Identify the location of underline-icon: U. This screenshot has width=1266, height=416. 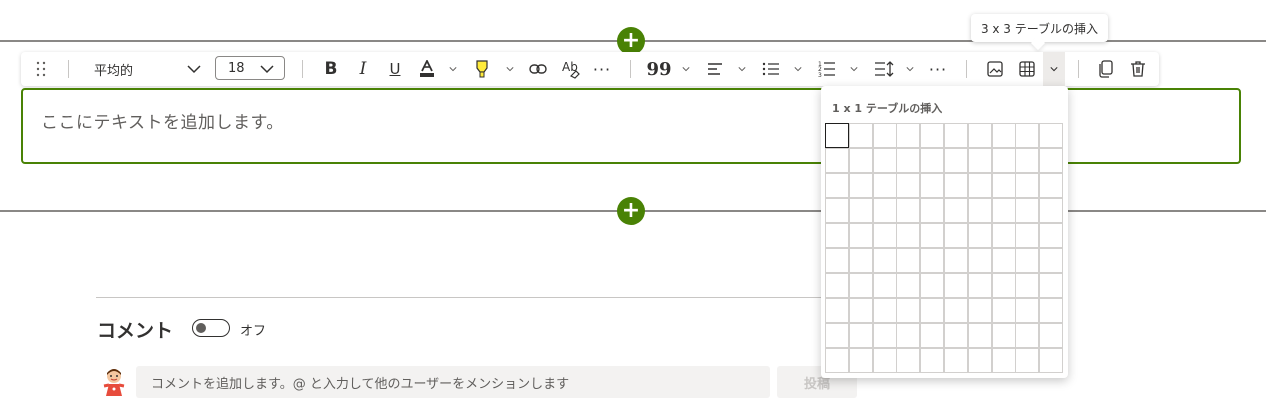
(395, 69).